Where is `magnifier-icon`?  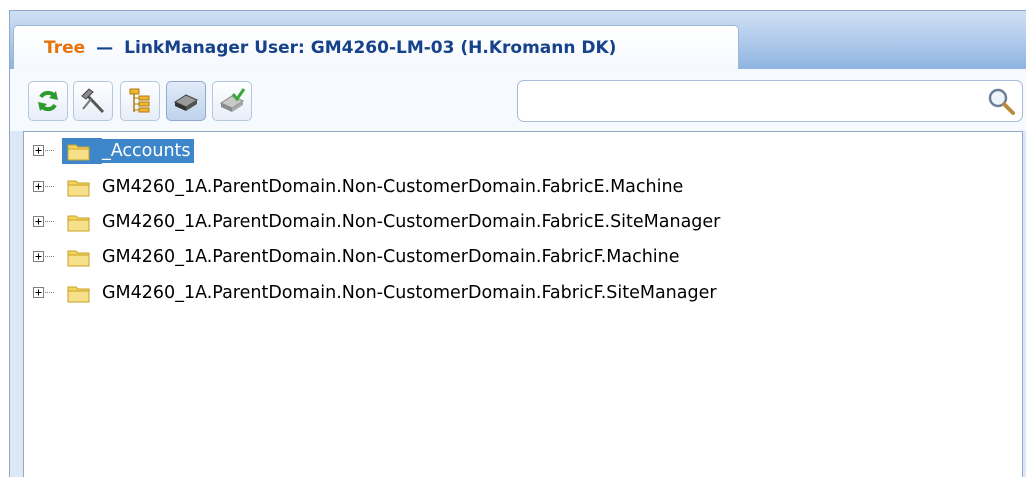
magnifier-icon is located at coordinates (1001, 101).